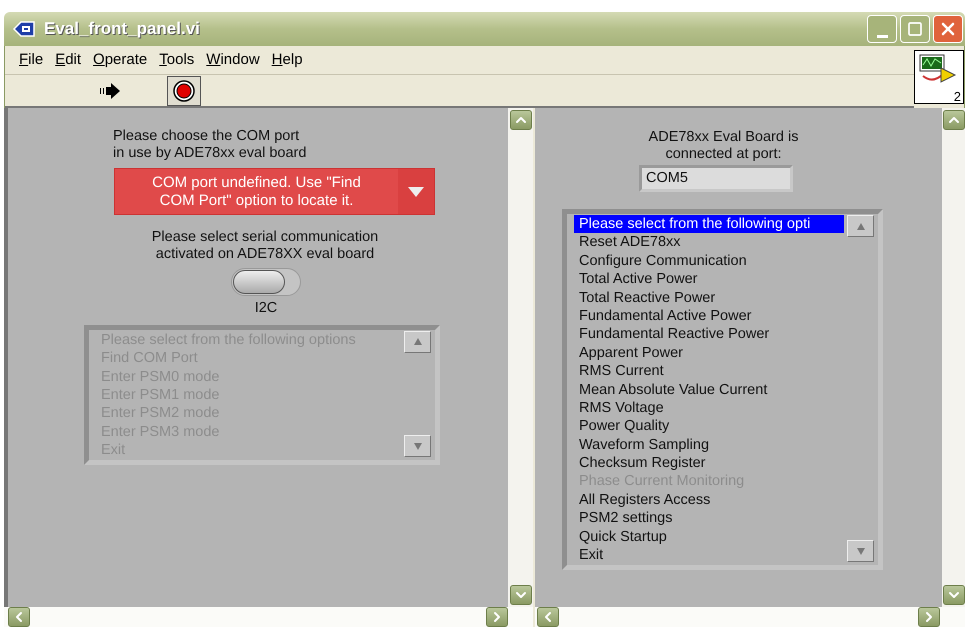  What do you see at coordinates (709, 297) in the screenshot?
I see `list-option: Total Reactive Power` at bounding box center [709, 297].